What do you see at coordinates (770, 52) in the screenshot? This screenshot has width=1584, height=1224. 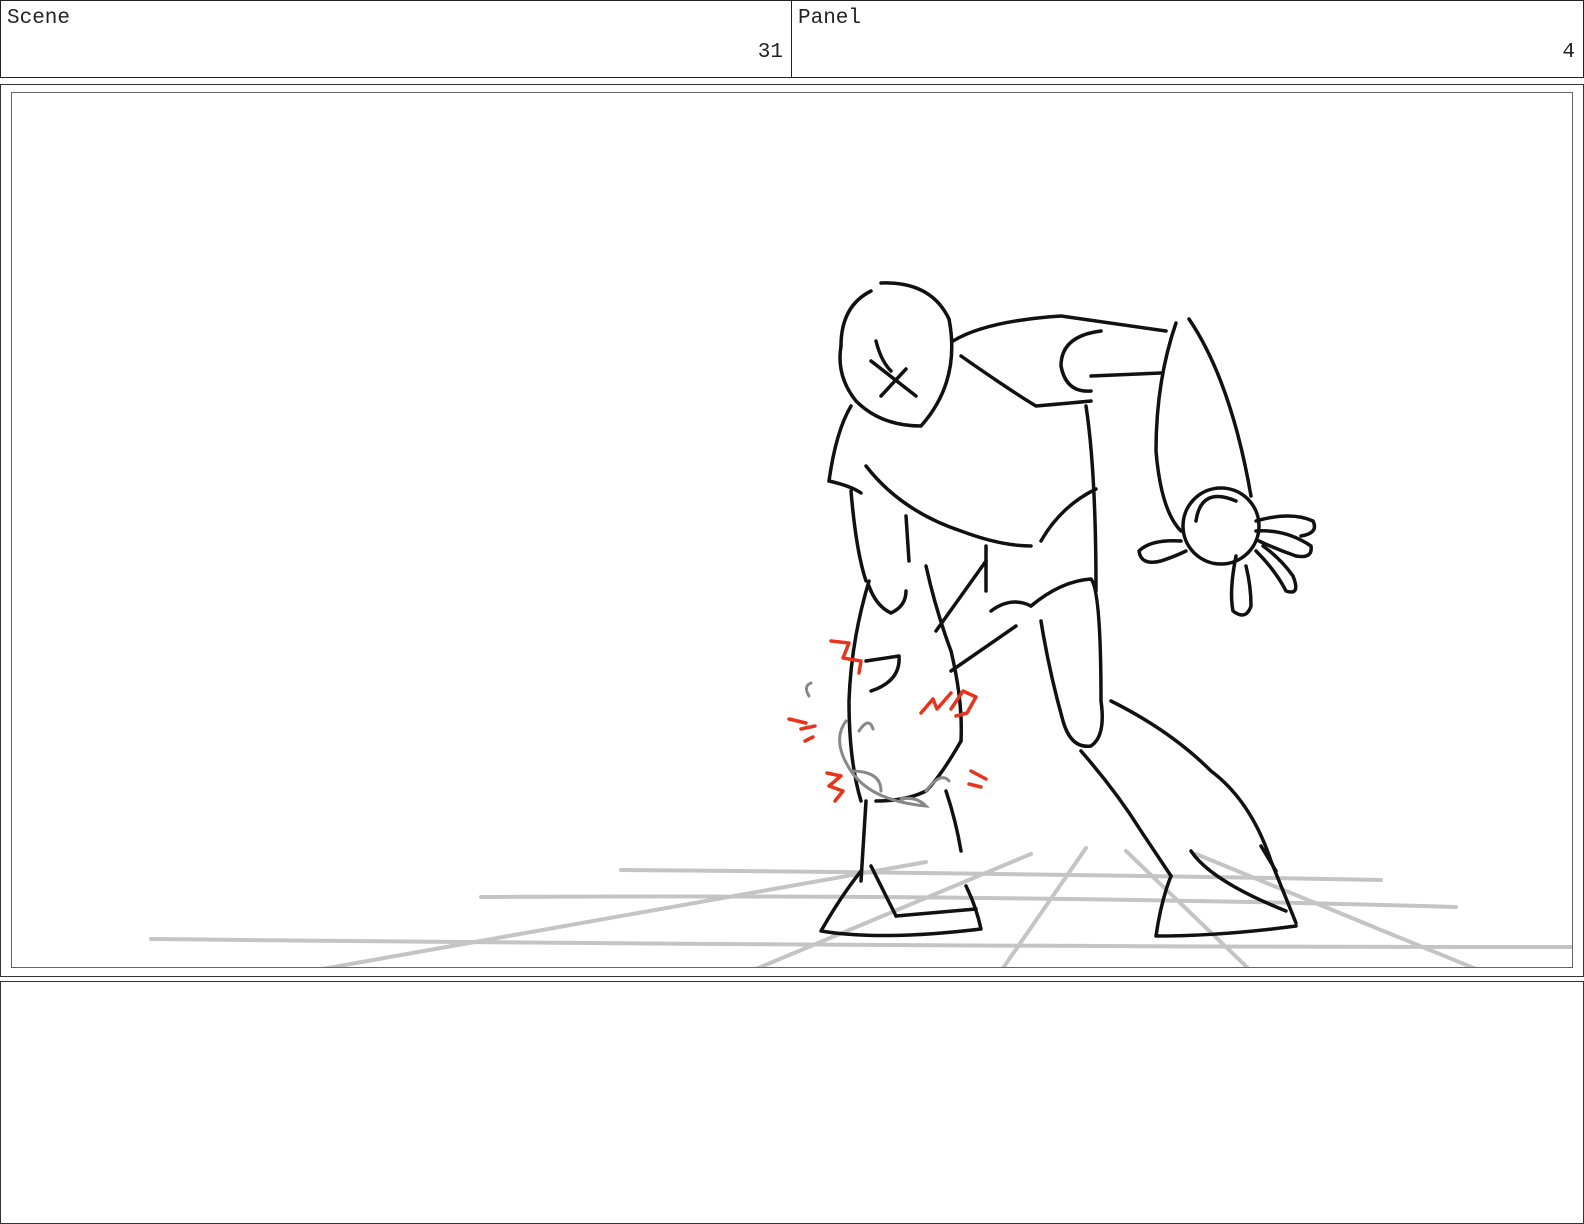 I see `scene-number: 31` at bounding box center [770, 52].